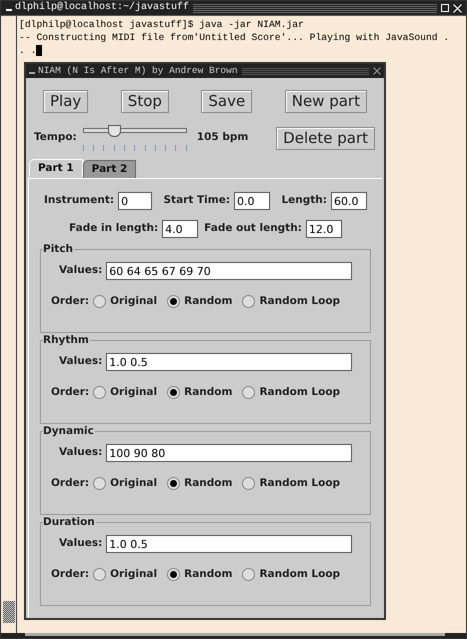 This screenshot has width=467, height=639. I want to click on scrollbar-thumb, so click(9, 612).